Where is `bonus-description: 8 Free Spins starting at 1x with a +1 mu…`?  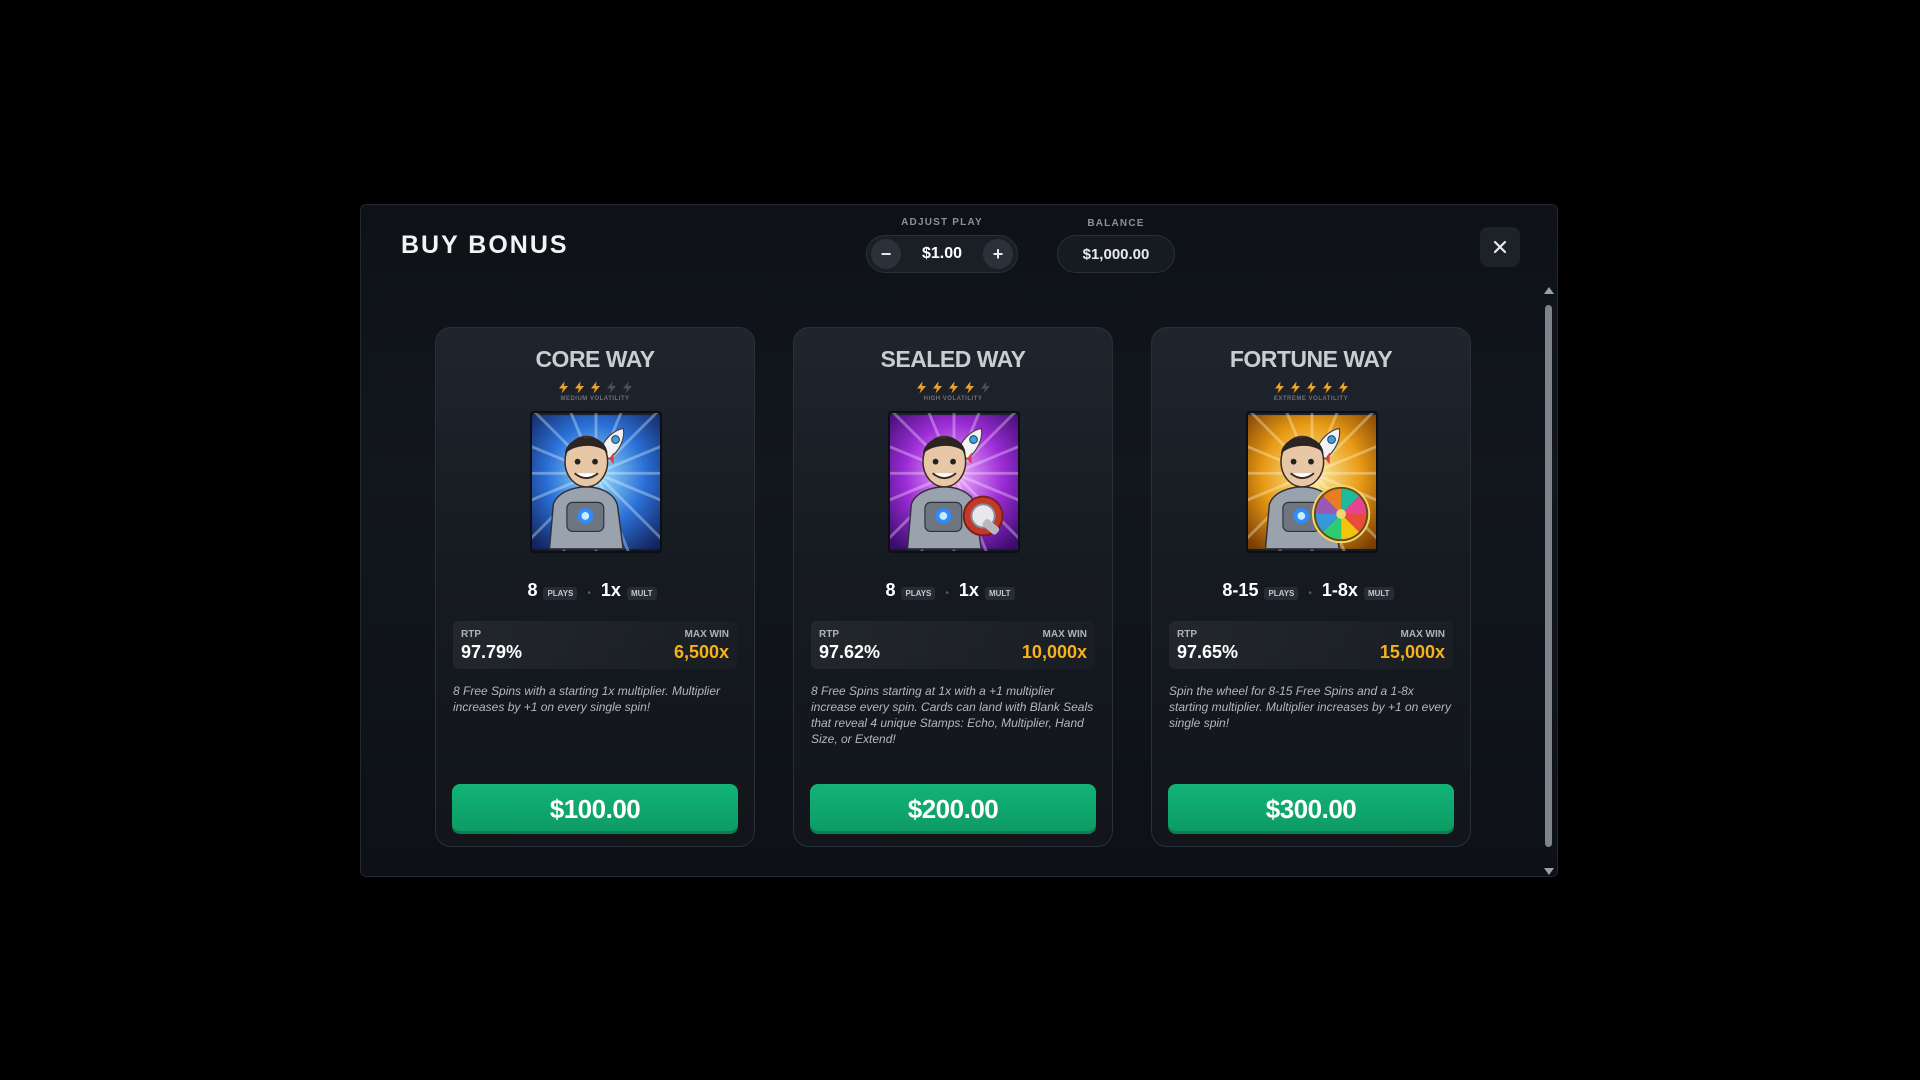
bonus-description: 8 Free Spins starting at 1x with a +1 mu… is located at coordinates (952, 715).